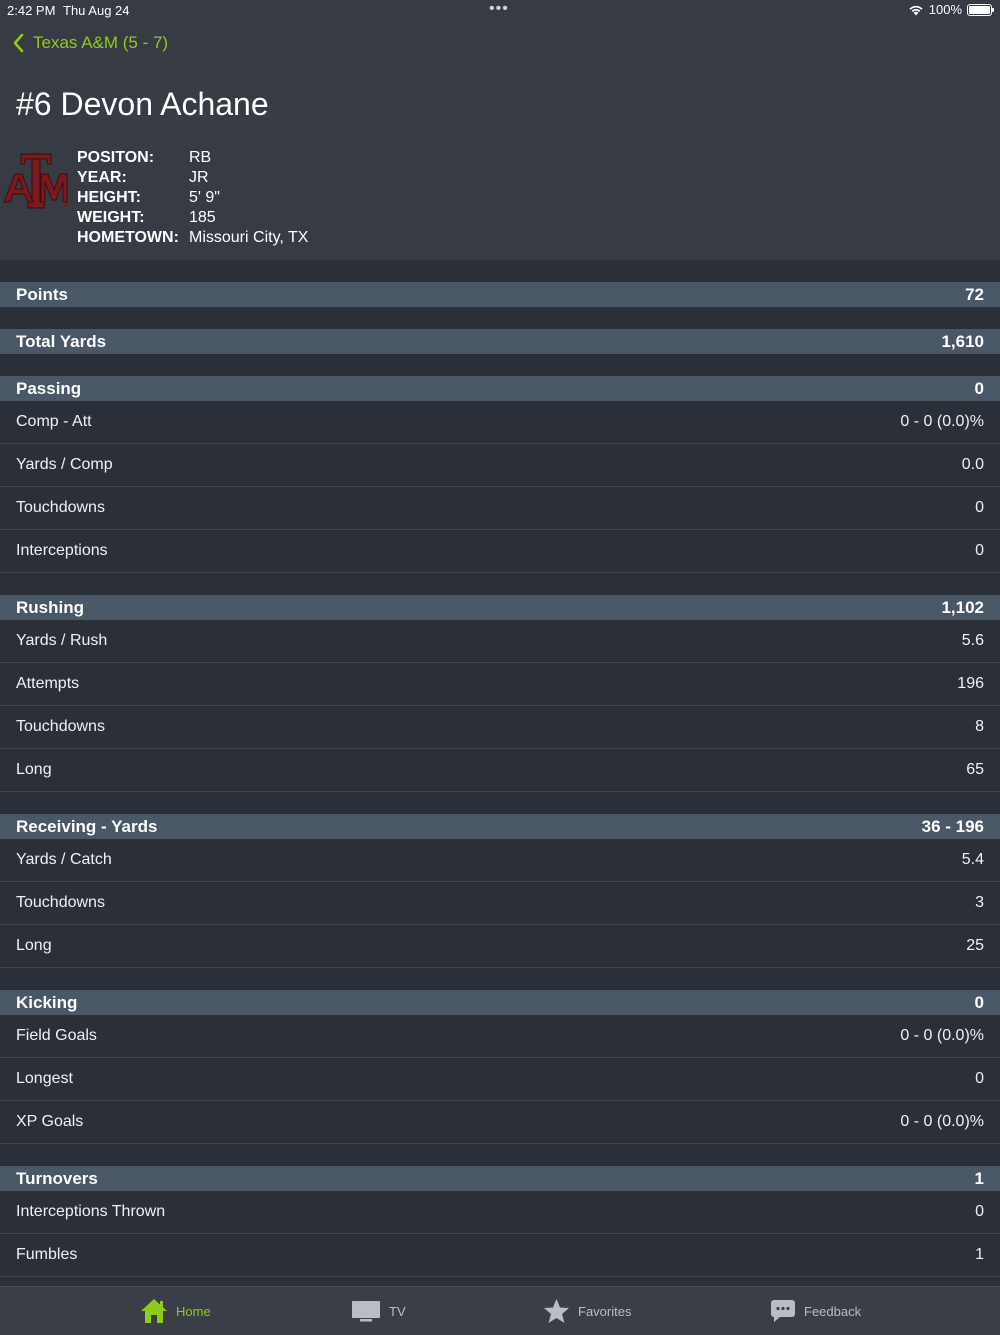  What do you see at coordinates (972, 859) in the screenshot?
I see `stat-value: 5.4` at bounding box center [972, 859].